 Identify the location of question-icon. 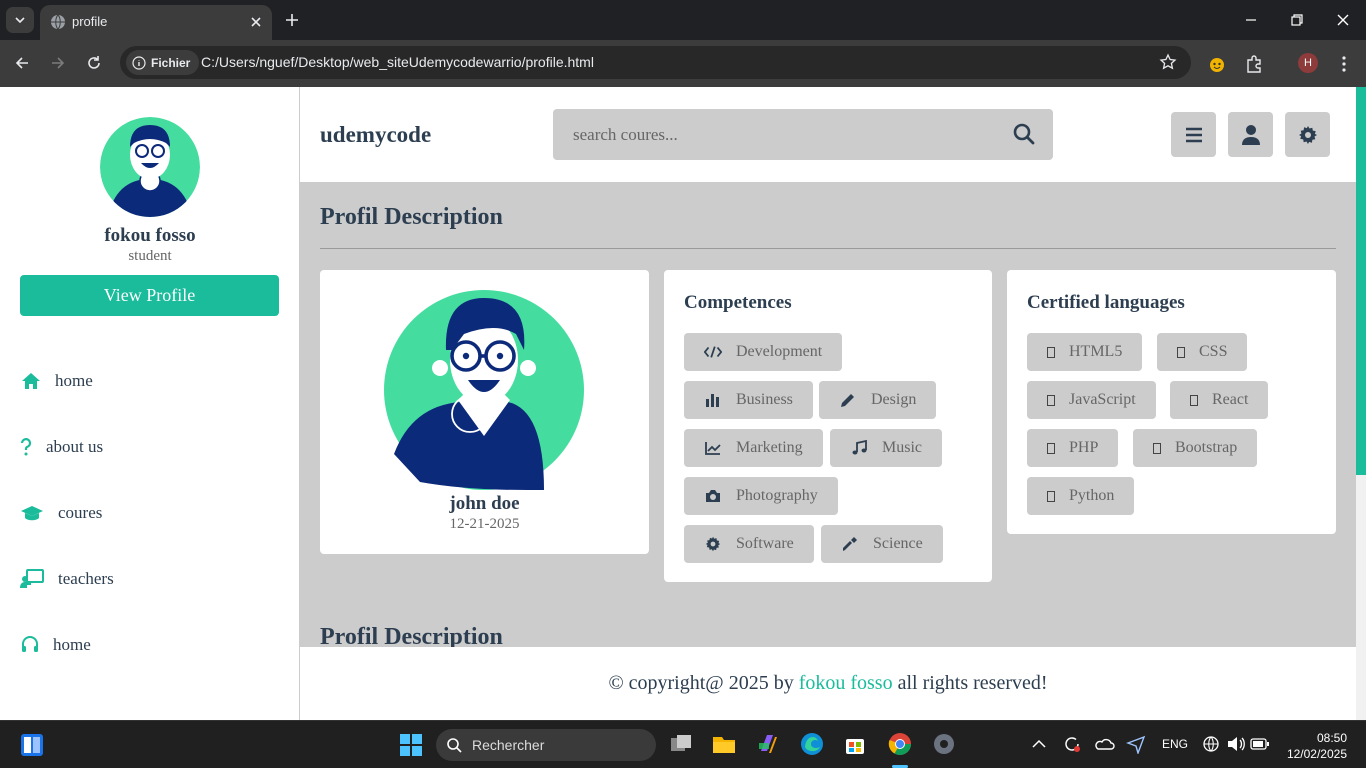
(26, 447).